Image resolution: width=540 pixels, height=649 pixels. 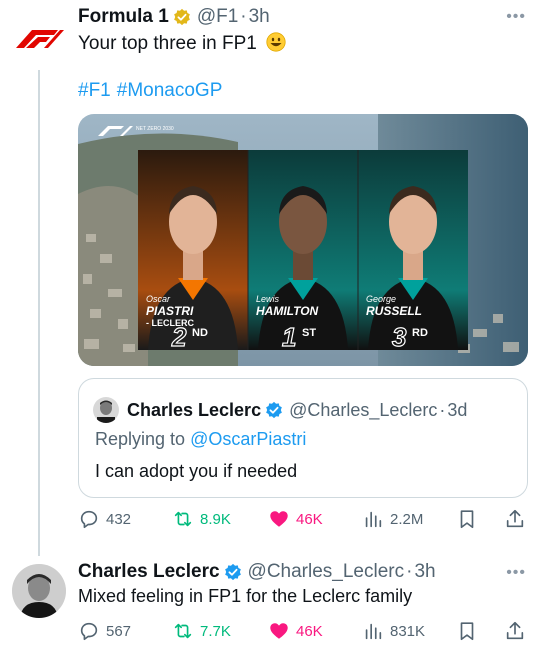 What do you see at coordinates (326, 572) in the screenshot?
I see `post2-author-handle: @Charles_Leclerc` at bounding box center [326, 572].